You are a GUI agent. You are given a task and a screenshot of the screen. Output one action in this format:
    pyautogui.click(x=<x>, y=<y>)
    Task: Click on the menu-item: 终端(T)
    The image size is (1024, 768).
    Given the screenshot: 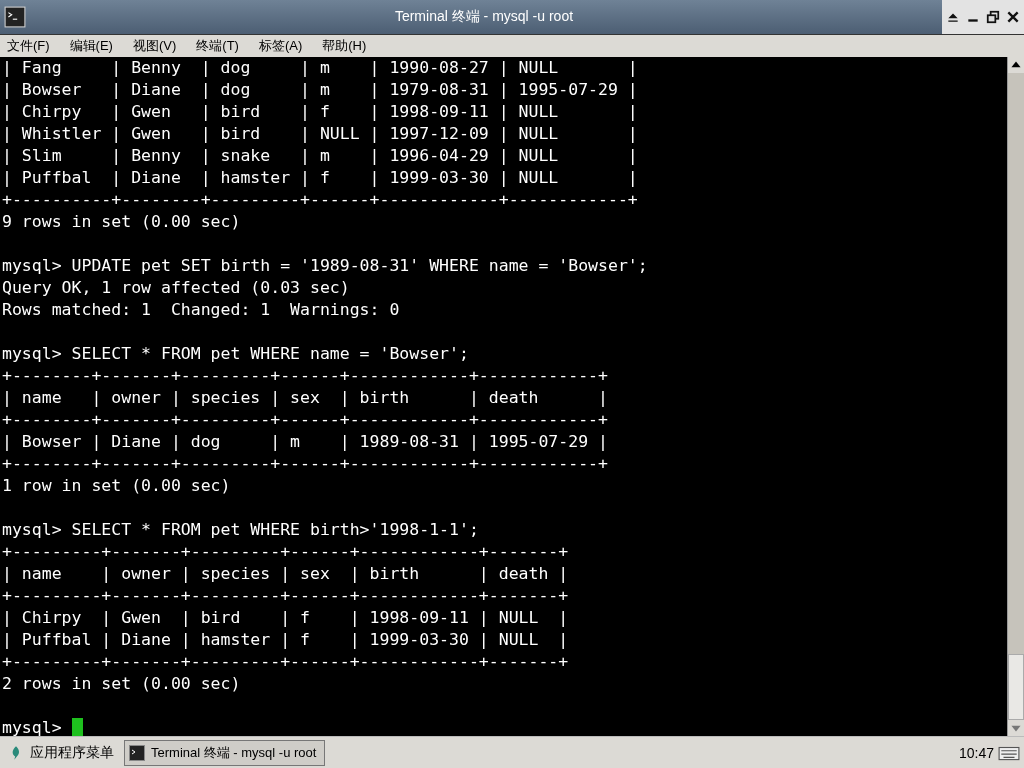 What is the action you would take?
    pyautogui.click(x=217, y=45)
    